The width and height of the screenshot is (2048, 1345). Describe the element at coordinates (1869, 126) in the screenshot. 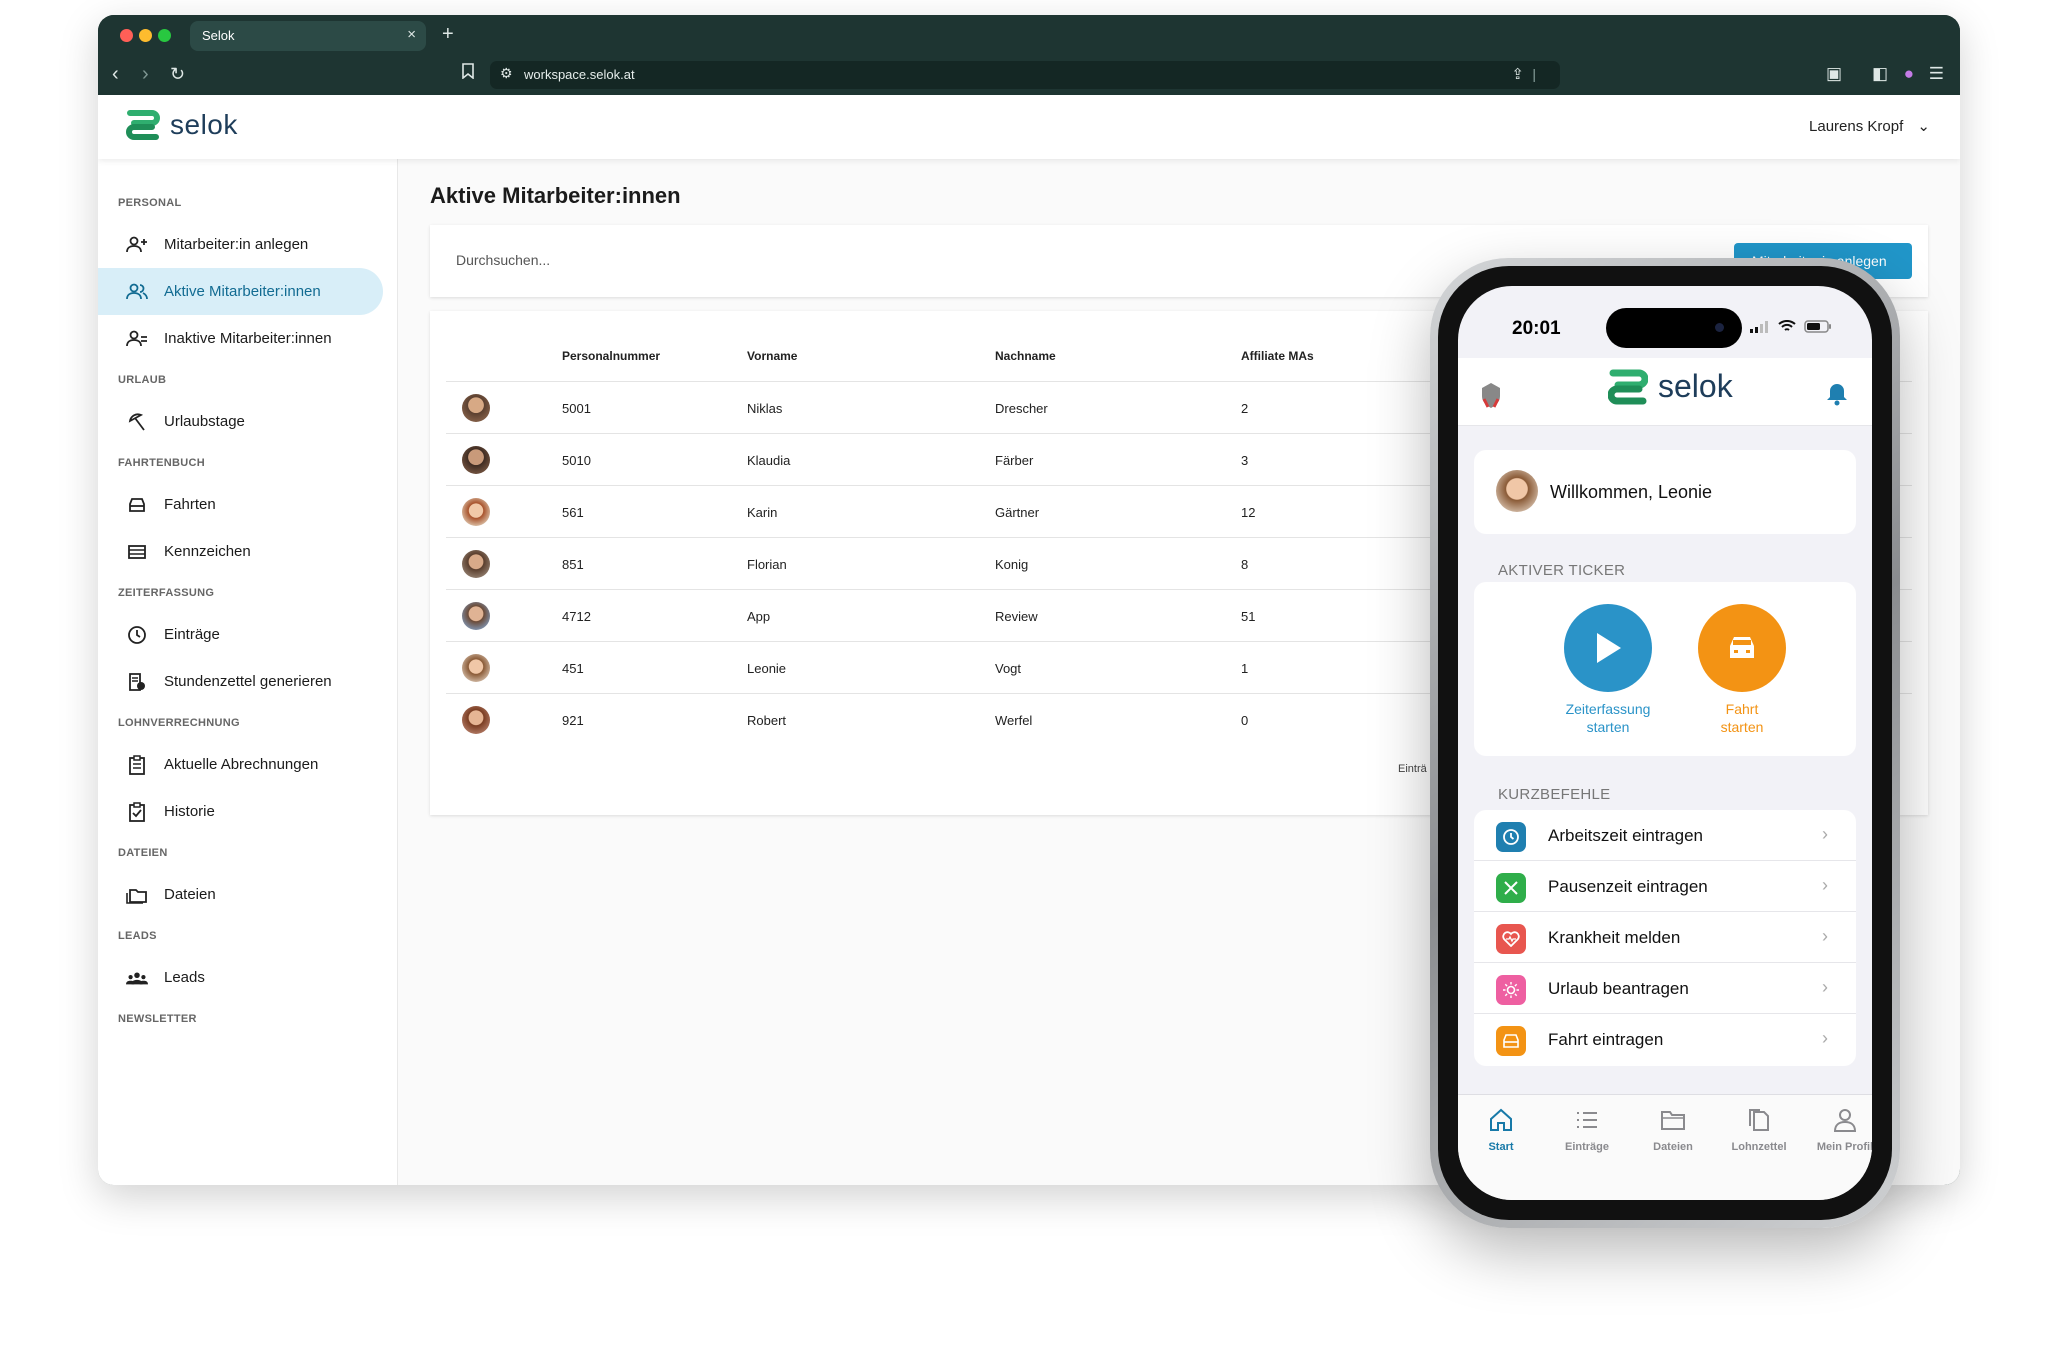

I see `user-menu: Laurens Kropf ⌄` at that location.